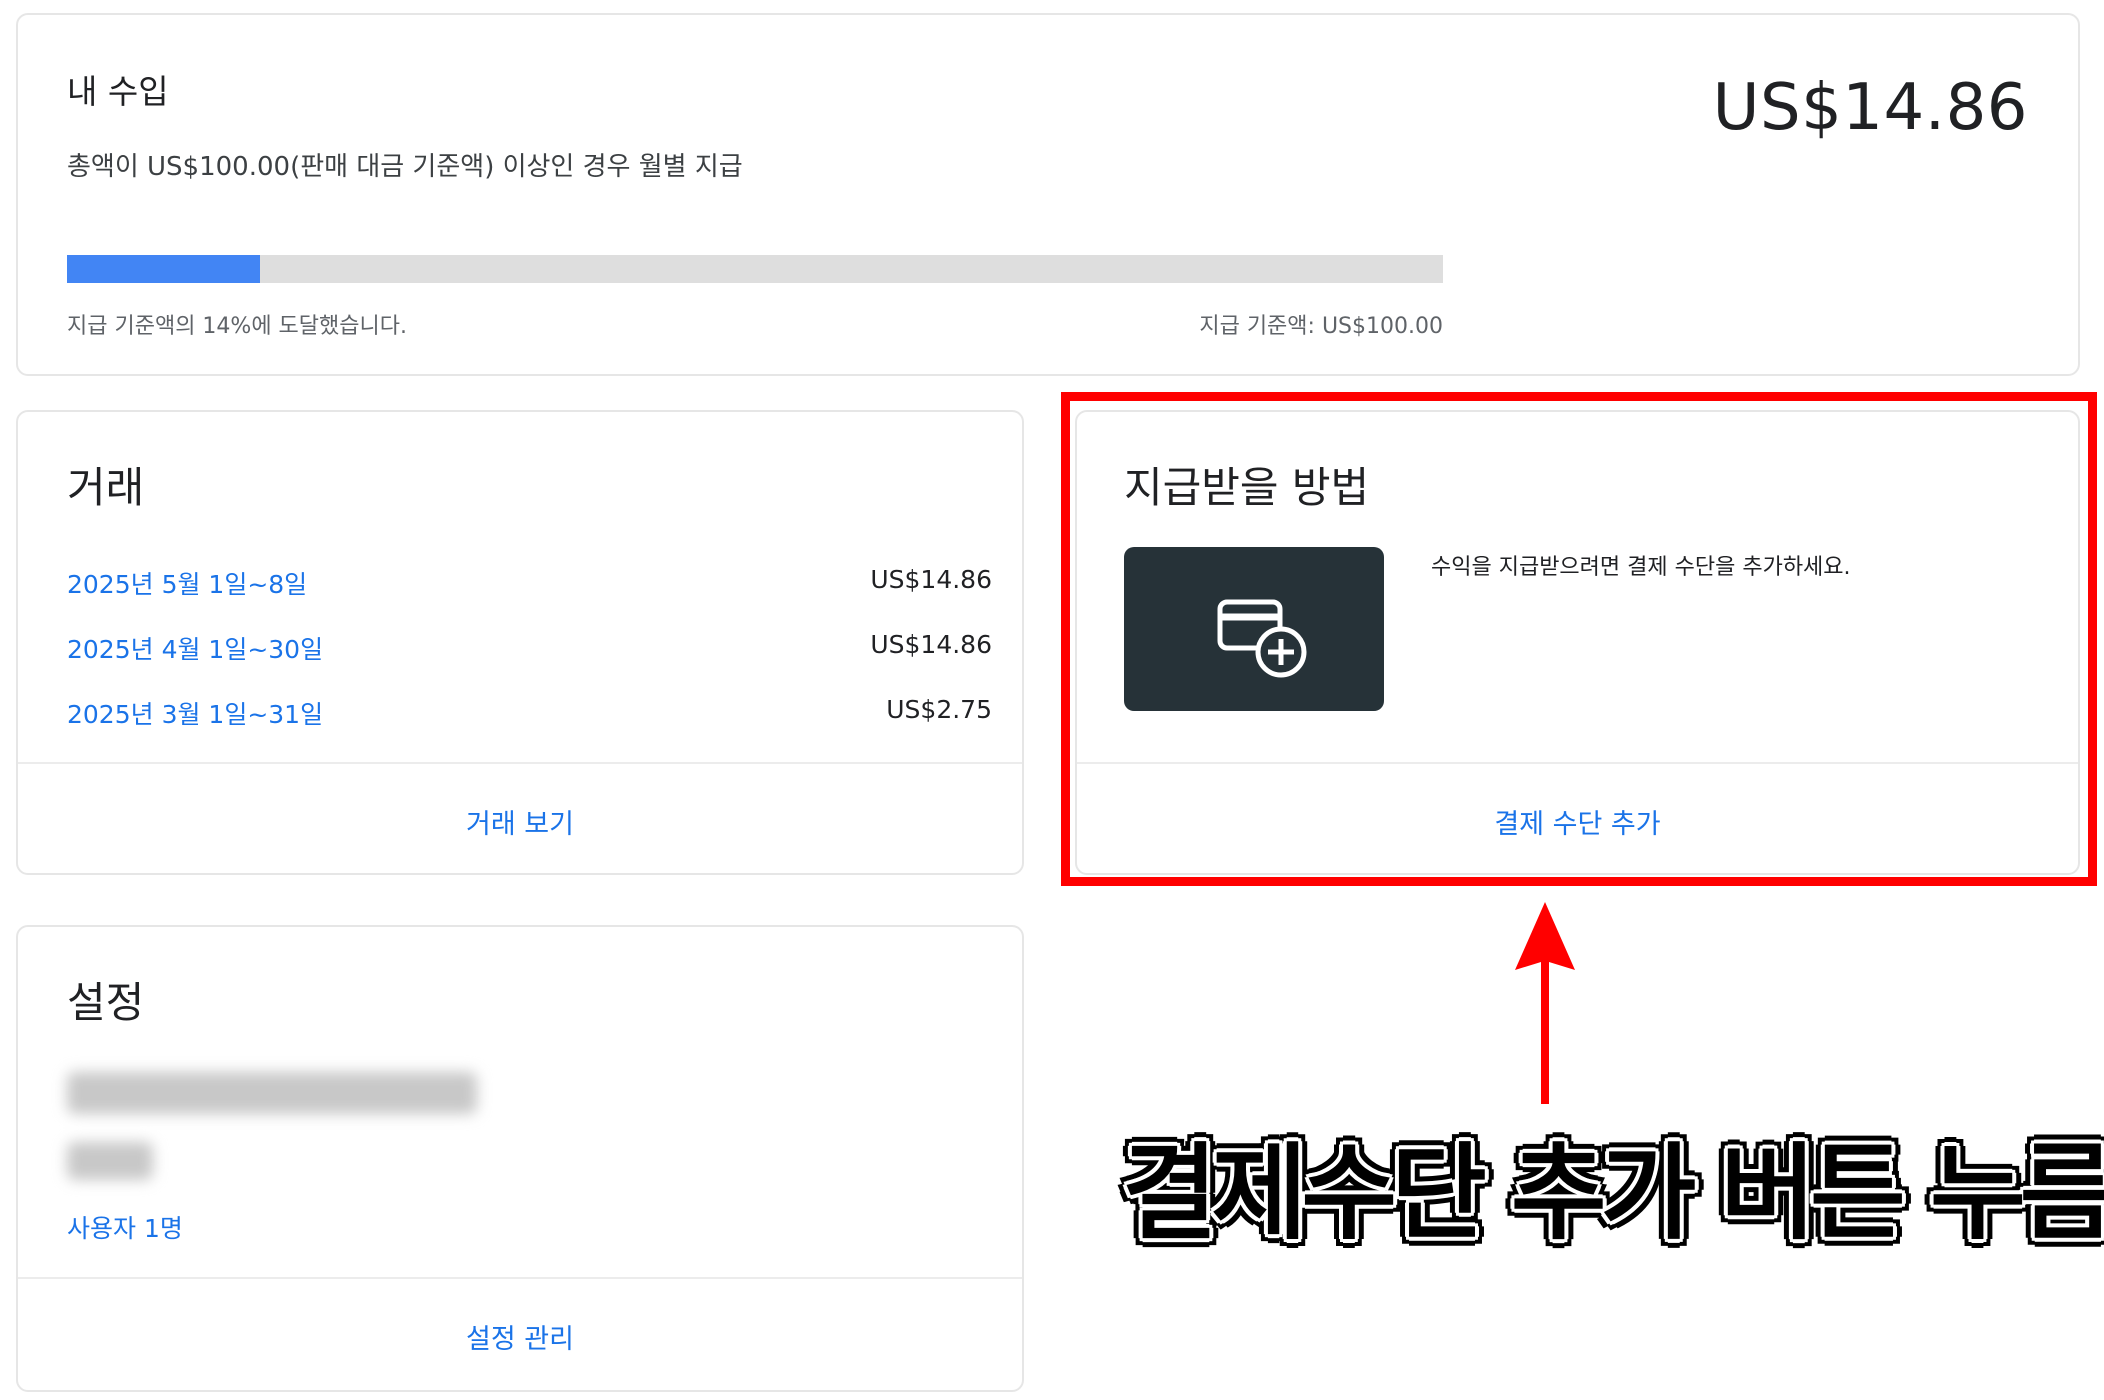 Image resolution: width=2104 pixels, height=1400 pixels. Describe the element at coordinates (195, 648) in the screenshot. I see `transaction-period-link: 2025년 4월 1일~30일` at that location.